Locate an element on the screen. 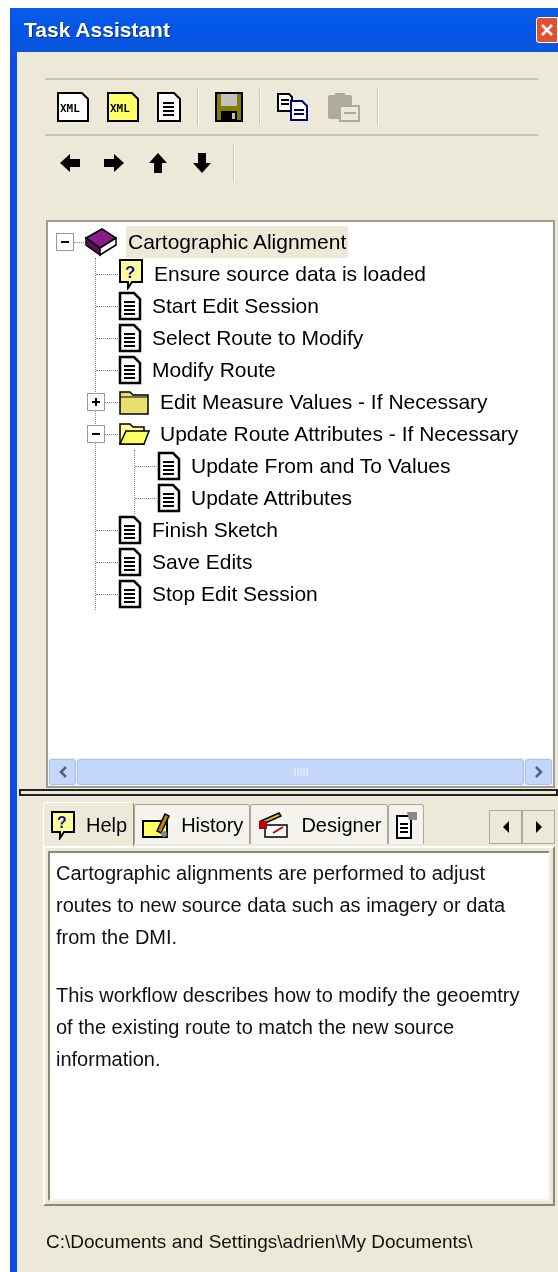 The image size is (558, 1272). tree-item: Update Route Attributes - If Necessary is located at coordinates (339, 434).